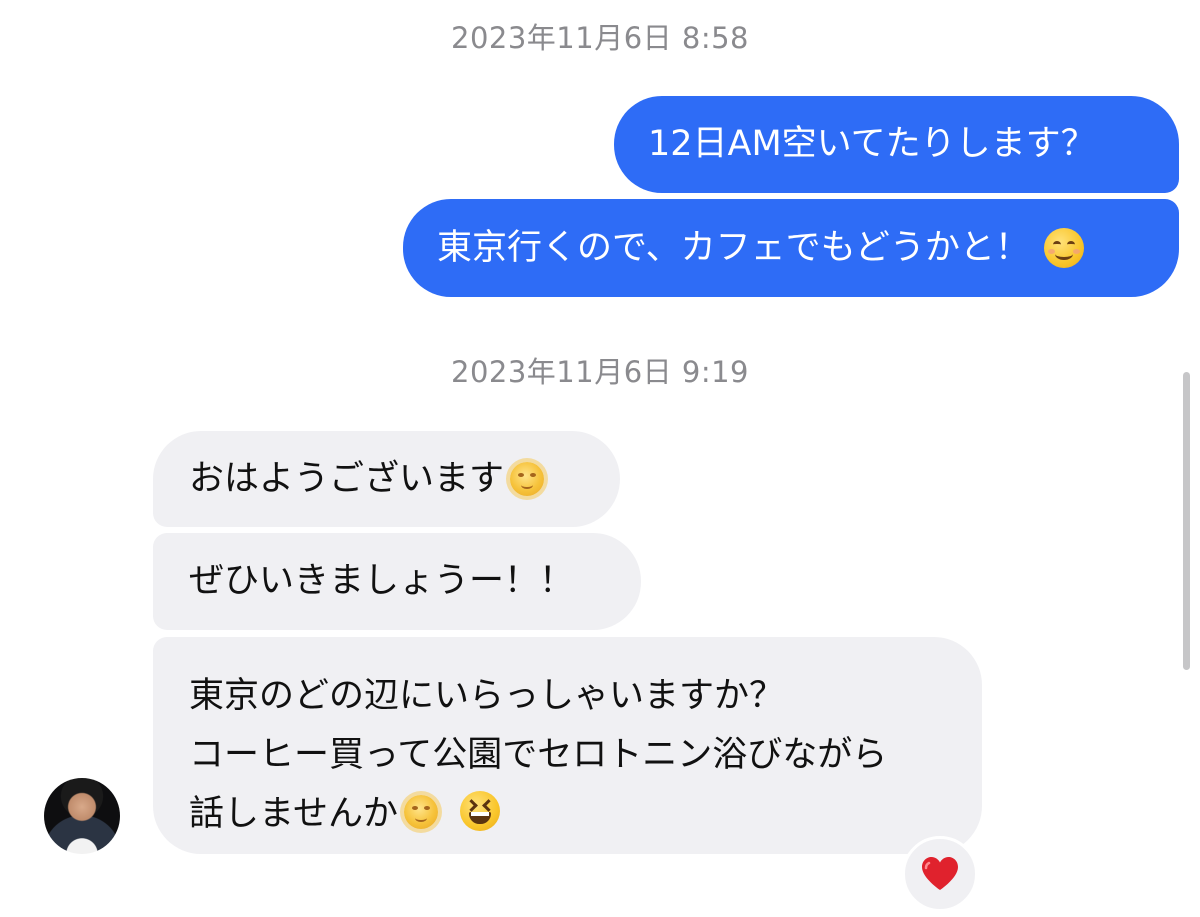 The width and height of the screenshot is (1200, 917). I want to click on scrollbar, so click(1186, 521).